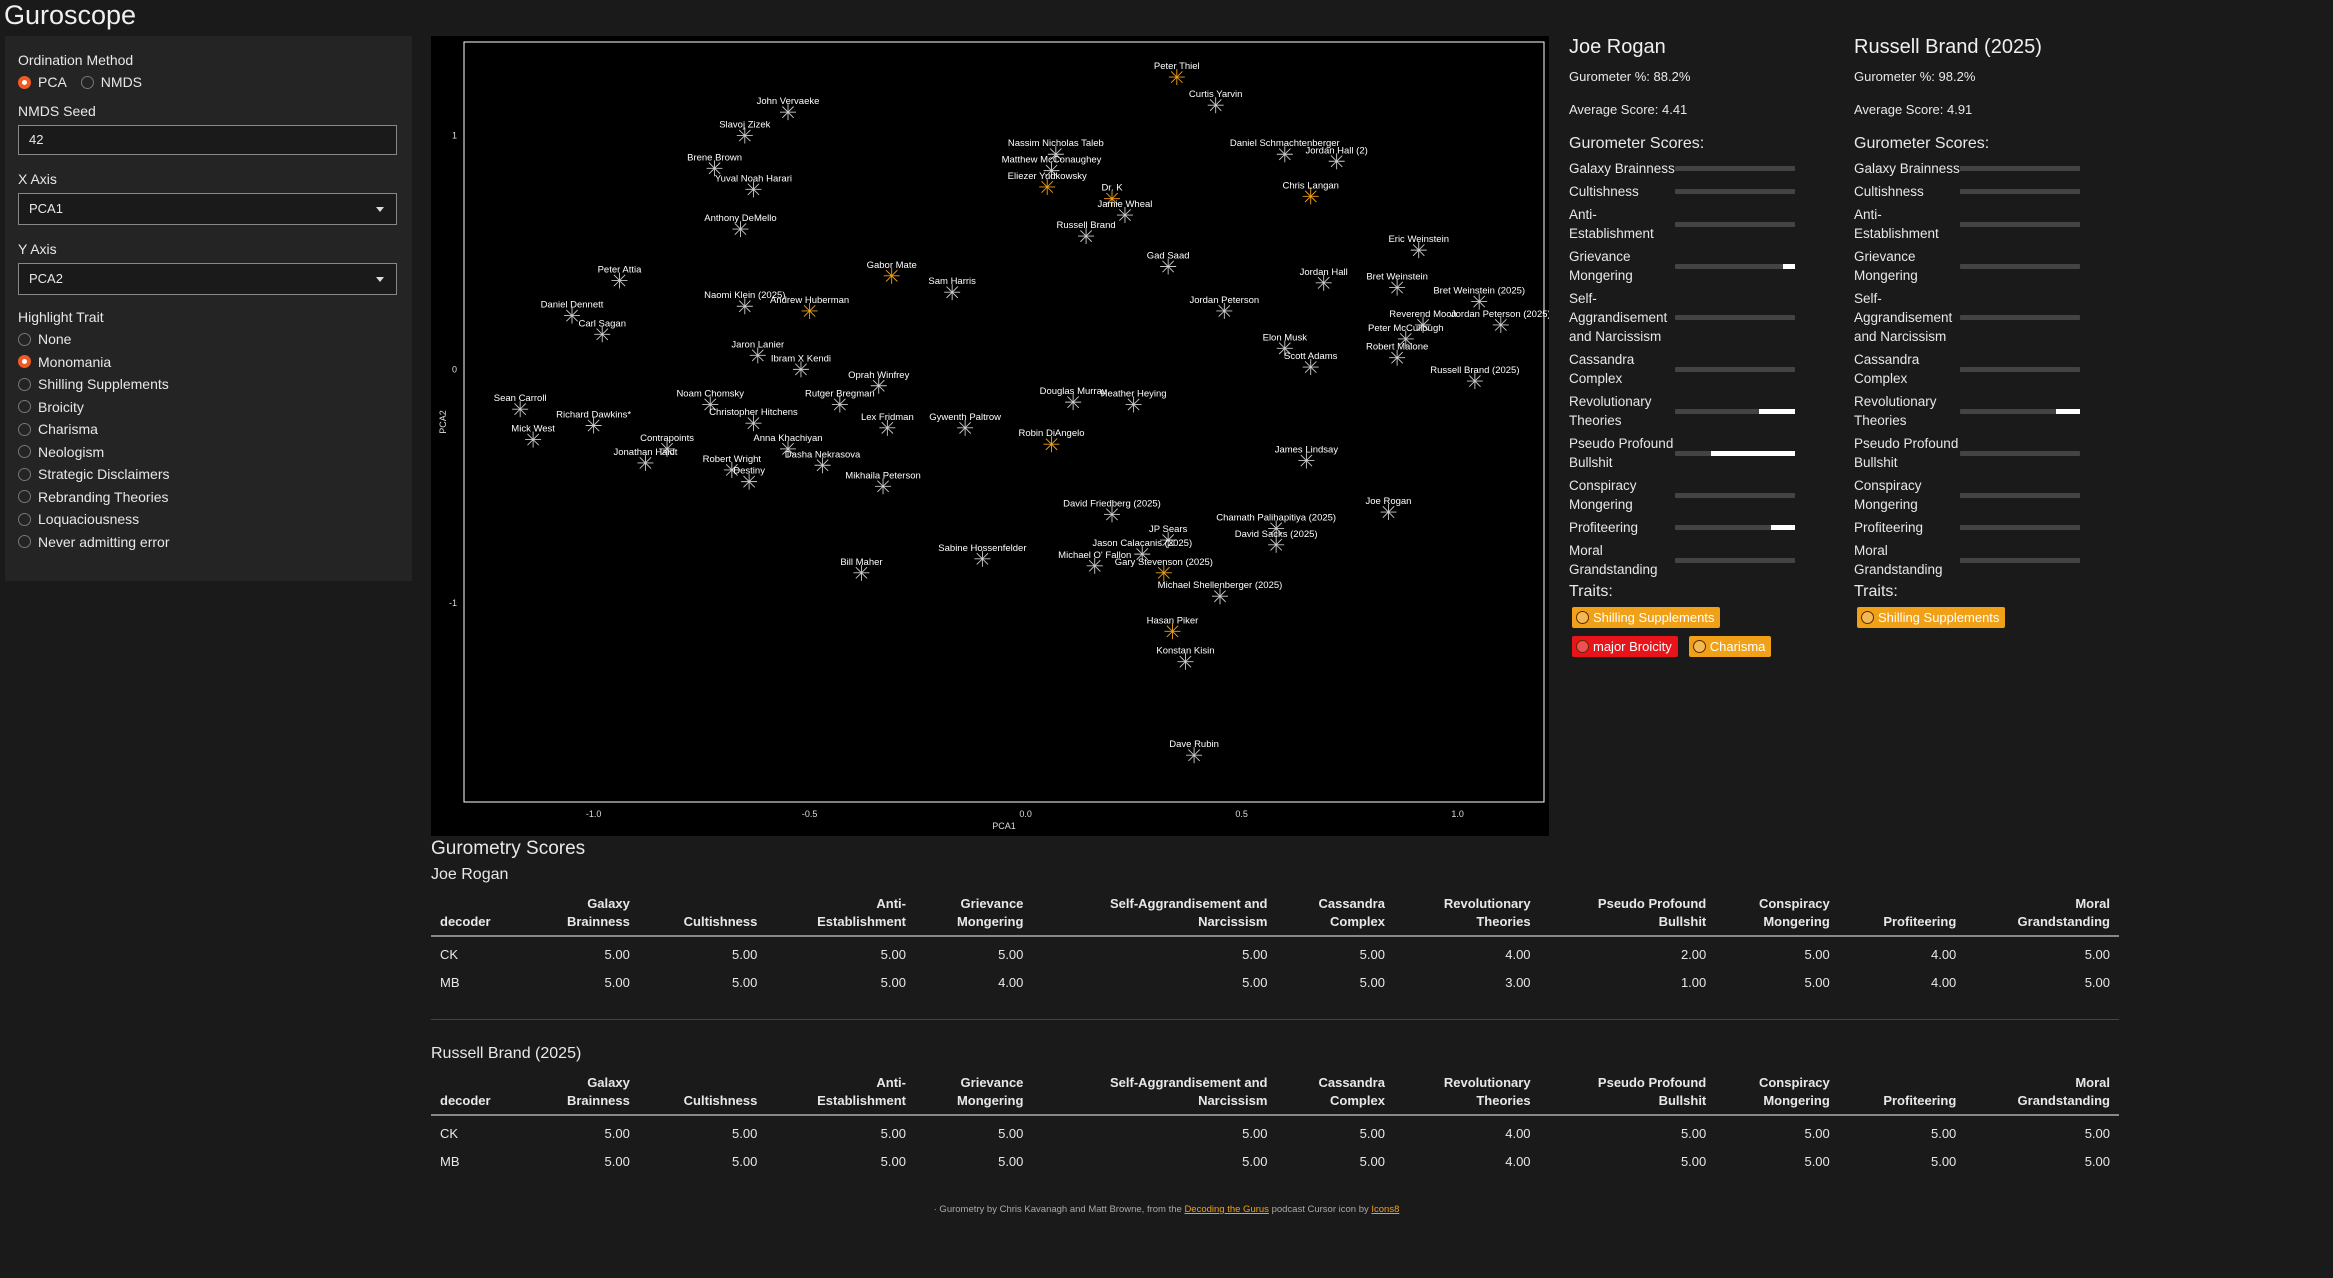 The image size is (2333, 1278). I want to click on score-label: Pseudo Profound Bullshit, so click(1906, 453).